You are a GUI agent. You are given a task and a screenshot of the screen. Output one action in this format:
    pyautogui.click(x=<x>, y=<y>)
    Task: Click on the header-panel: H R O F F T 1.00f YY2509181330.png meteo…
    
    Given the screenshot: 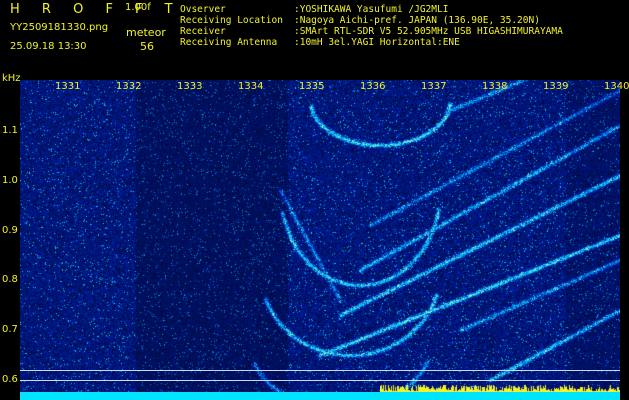 What is the action you would take?
    pyautogui.click(x=87, y=30)
    